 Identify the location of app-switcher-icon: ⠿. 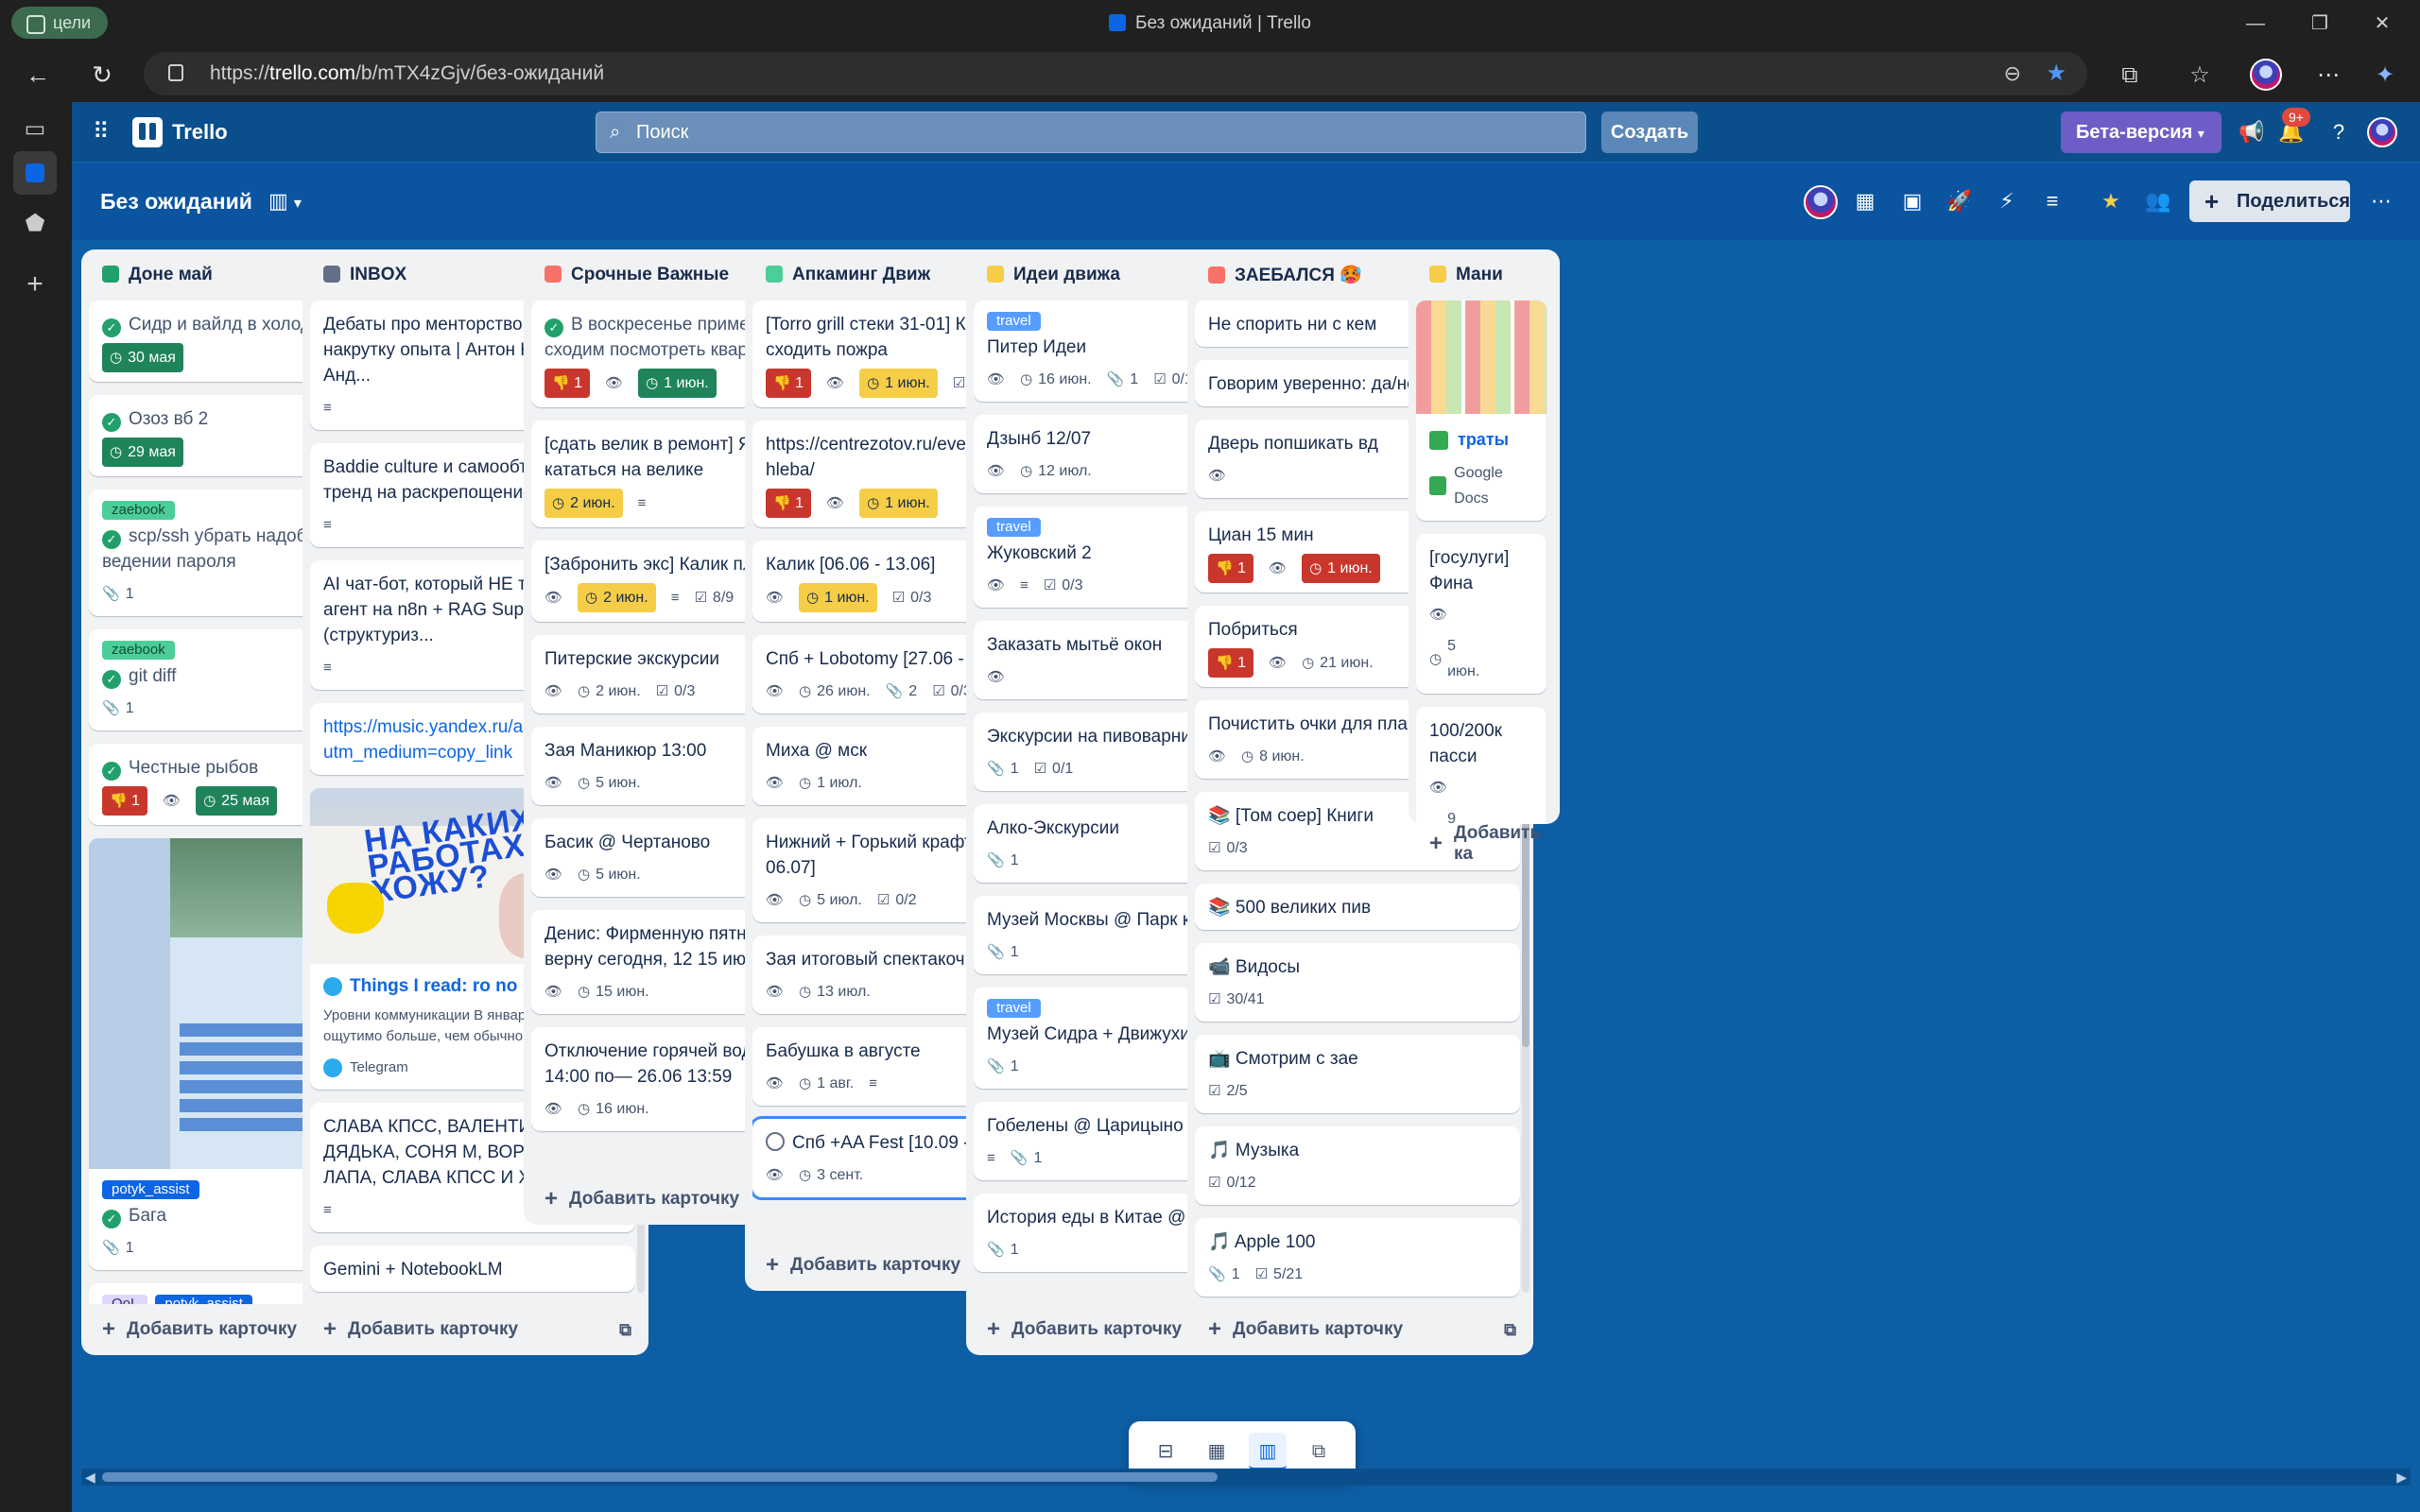
(104, 132).